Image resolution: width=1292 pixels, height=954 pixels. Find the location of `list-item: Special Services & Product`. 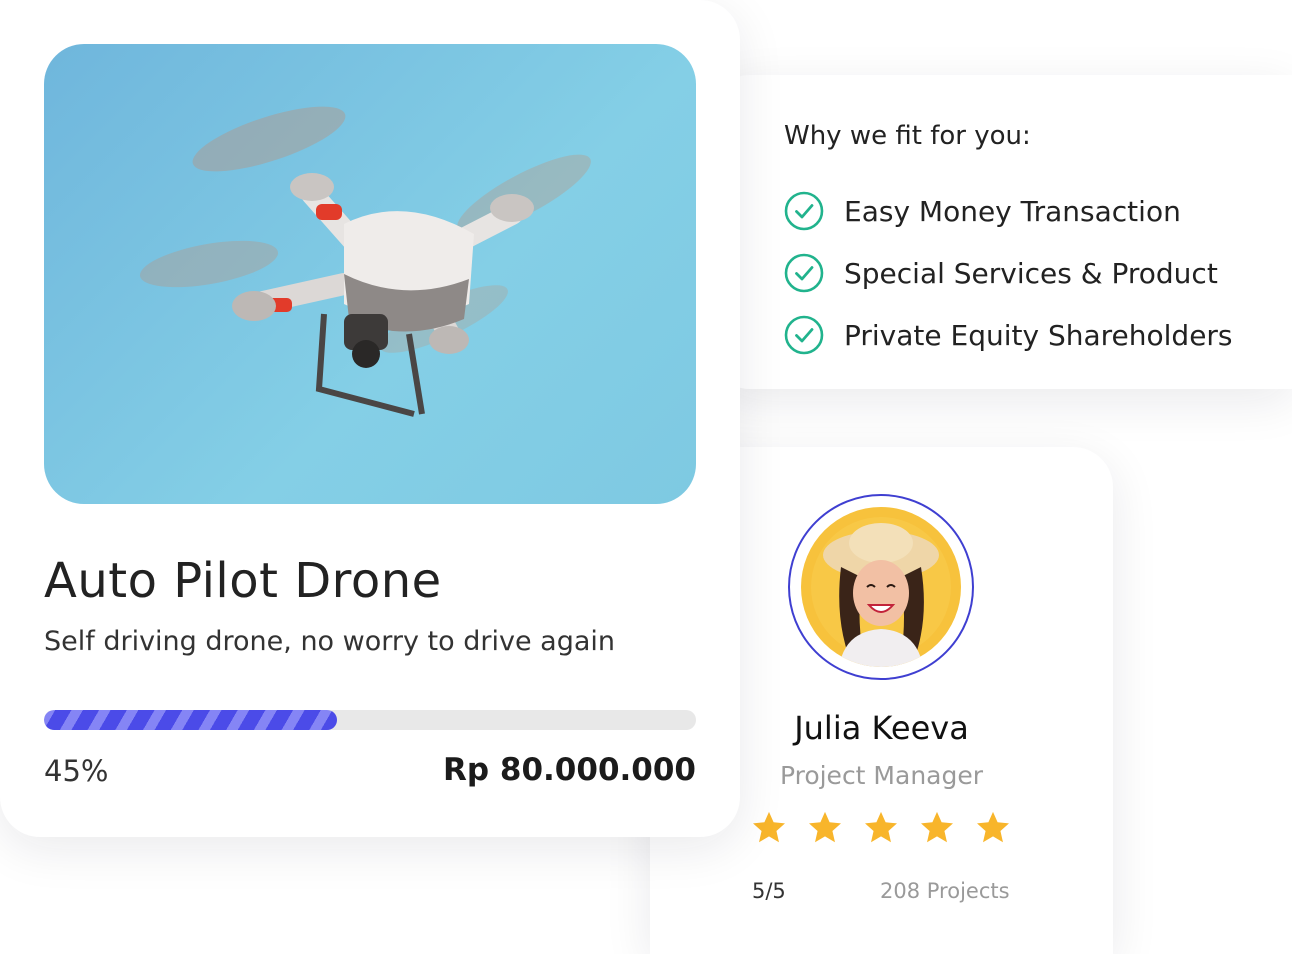

list-item: Special Services & Product is located at coordinates (1008, 273).